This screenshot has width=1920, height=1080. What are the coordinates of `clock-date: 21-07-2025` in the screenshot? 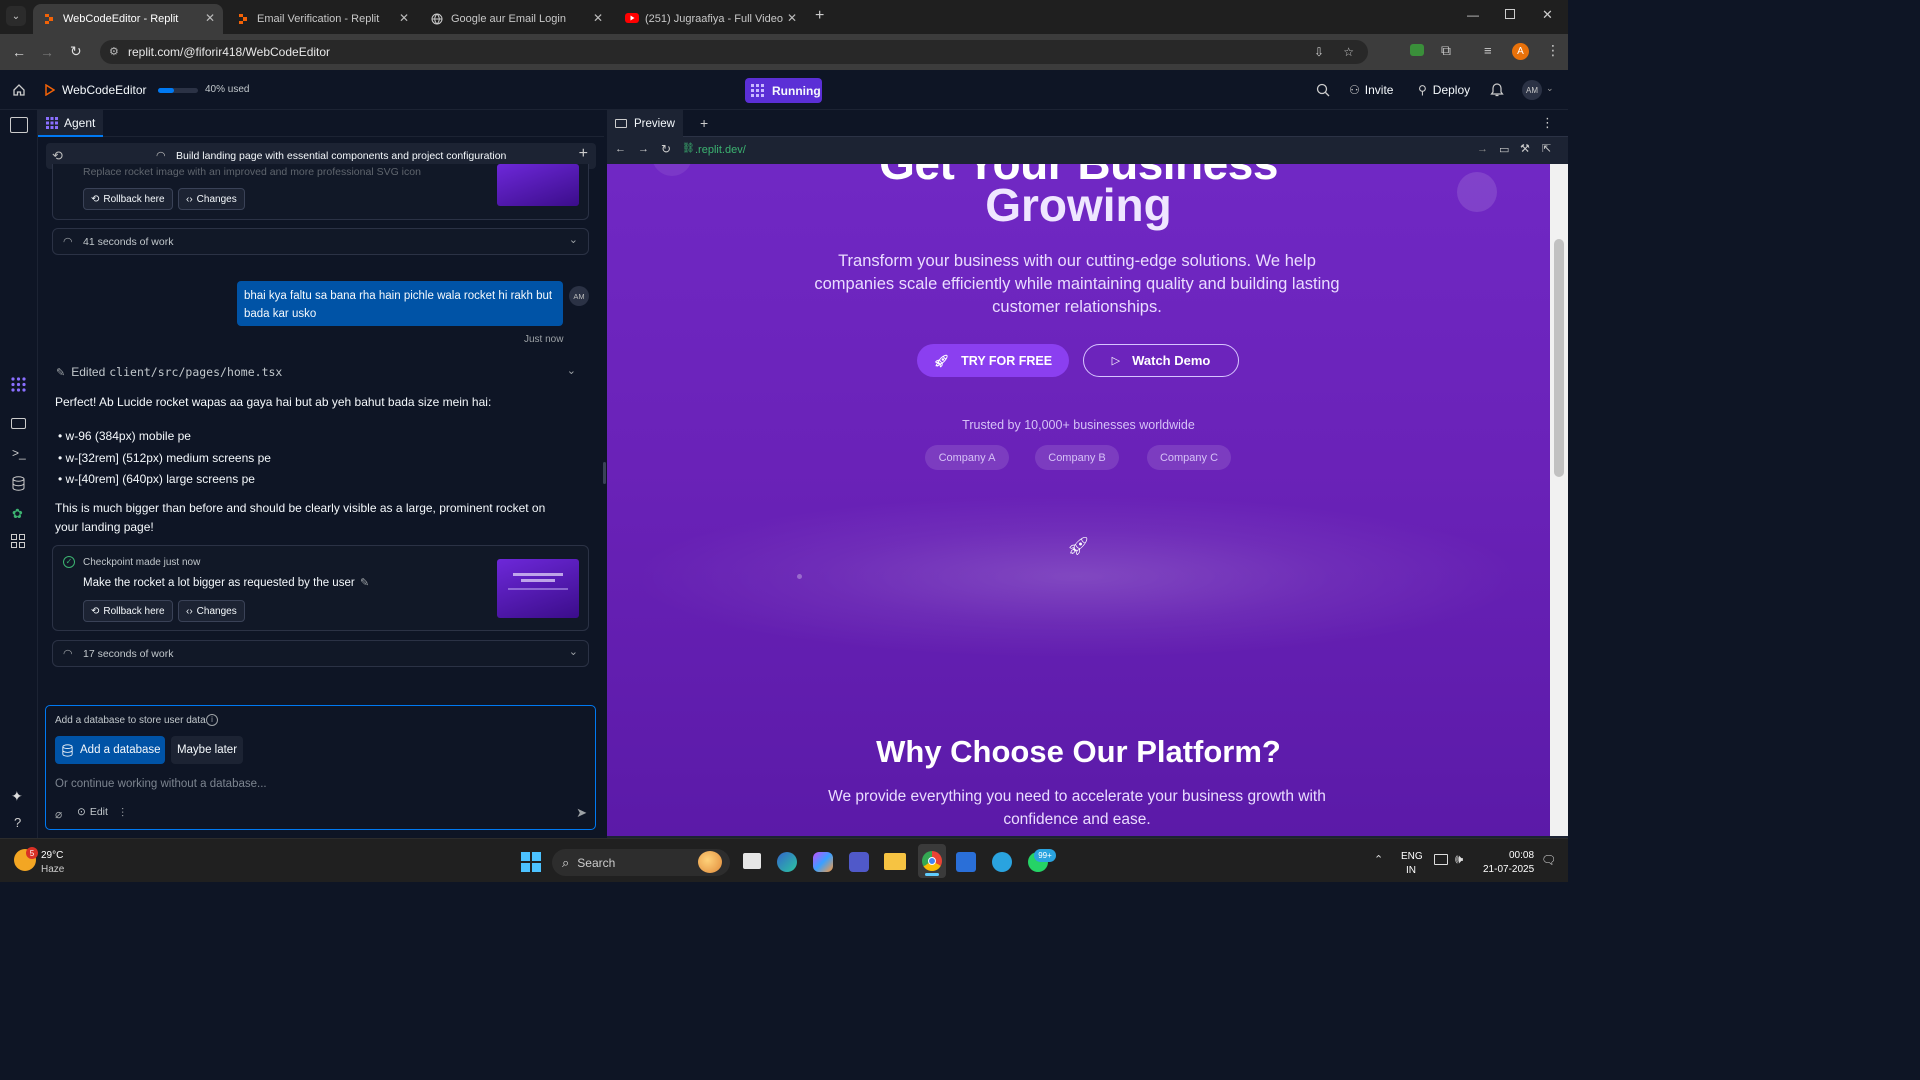 It's located at (1508, 869).